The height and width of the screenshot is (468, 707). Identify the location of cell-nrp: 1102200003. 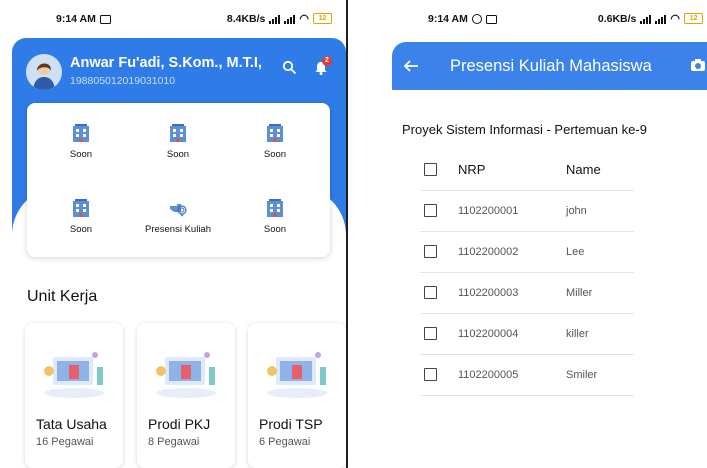
(488, 293).